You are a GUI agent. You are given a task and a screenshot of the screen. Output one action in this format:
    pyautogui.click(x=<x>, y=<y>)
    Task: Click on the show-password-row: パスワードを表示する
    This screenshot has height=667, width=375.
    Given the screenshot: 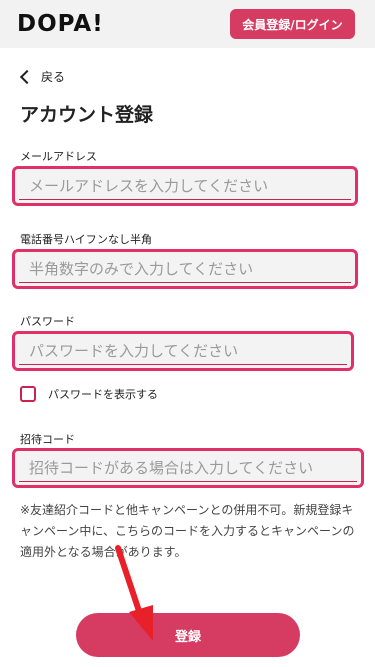 What is the action you would take?
    pyautogui.click(x=89, y=394)
    